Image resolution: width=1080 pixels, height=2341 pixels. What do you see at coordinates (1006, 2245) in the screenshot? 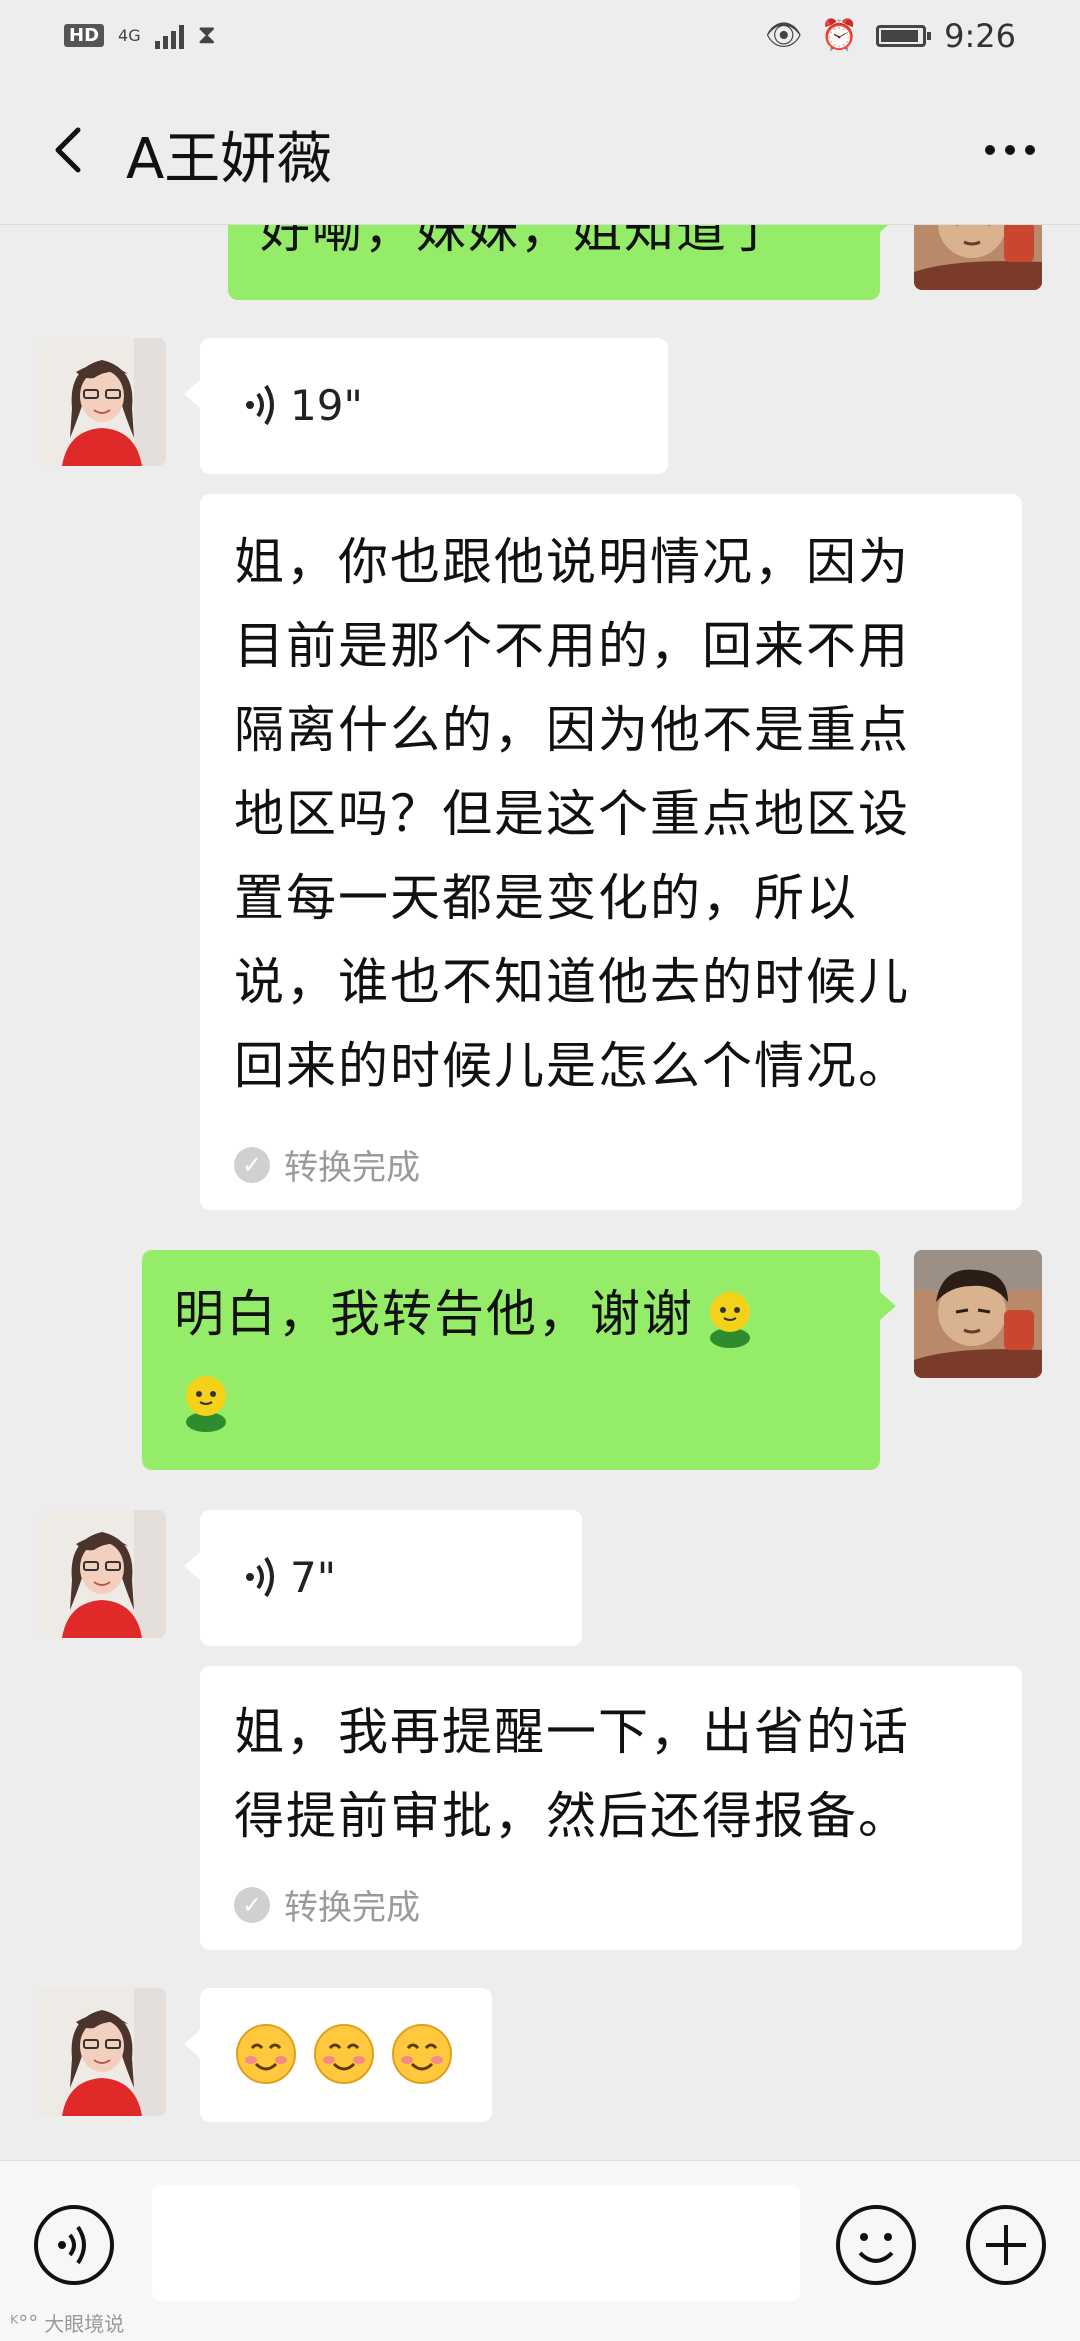
I see `plus-icon` at bounding box center [1006, 2245].